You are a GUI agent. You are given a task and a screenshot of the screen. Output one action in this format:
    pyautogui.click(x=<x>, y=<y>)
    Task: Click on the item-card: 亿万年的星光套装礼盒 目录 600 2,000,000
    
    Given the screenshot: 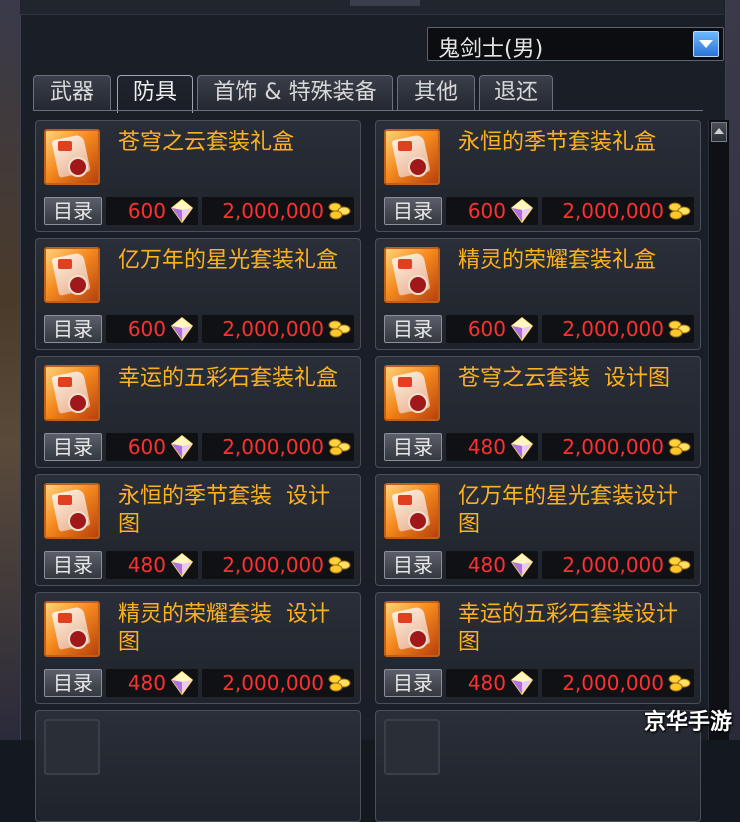 What is the action you would take?
    pyautogui.click(x=198, y=294)
    